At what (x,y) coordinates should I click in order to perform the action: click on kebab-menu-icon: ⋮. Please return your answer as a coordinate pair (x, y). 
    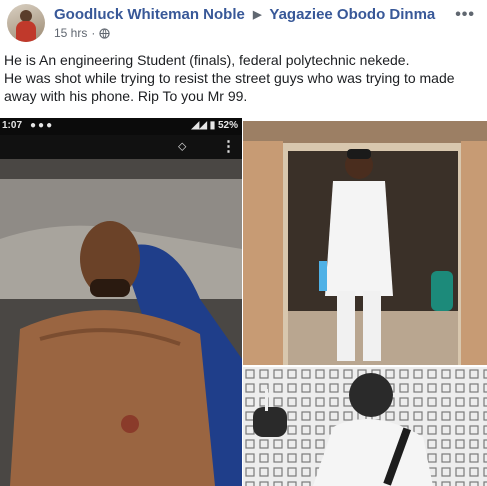
    Looking at the image, I should click on (228, 146).